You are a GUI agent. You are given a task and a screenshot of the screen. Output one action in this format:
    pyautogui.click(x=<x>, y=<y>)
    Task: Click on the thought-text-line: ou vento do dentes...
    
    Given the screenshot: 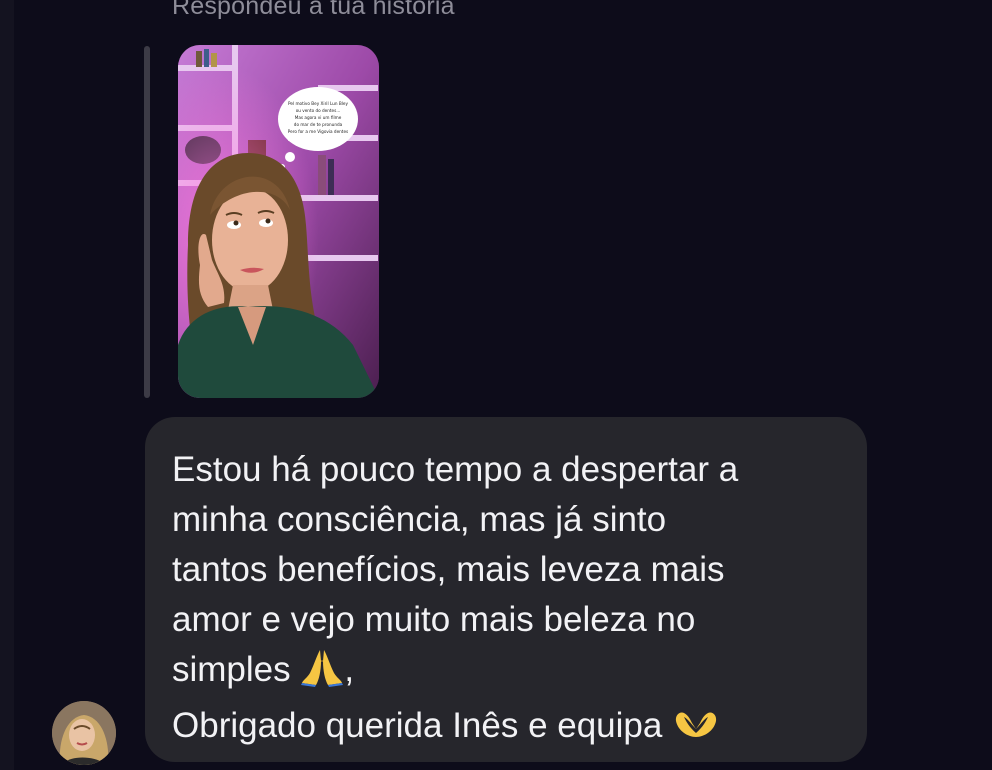 What is the action you would take?
    pyautogui.click(x=318, y=110)
    